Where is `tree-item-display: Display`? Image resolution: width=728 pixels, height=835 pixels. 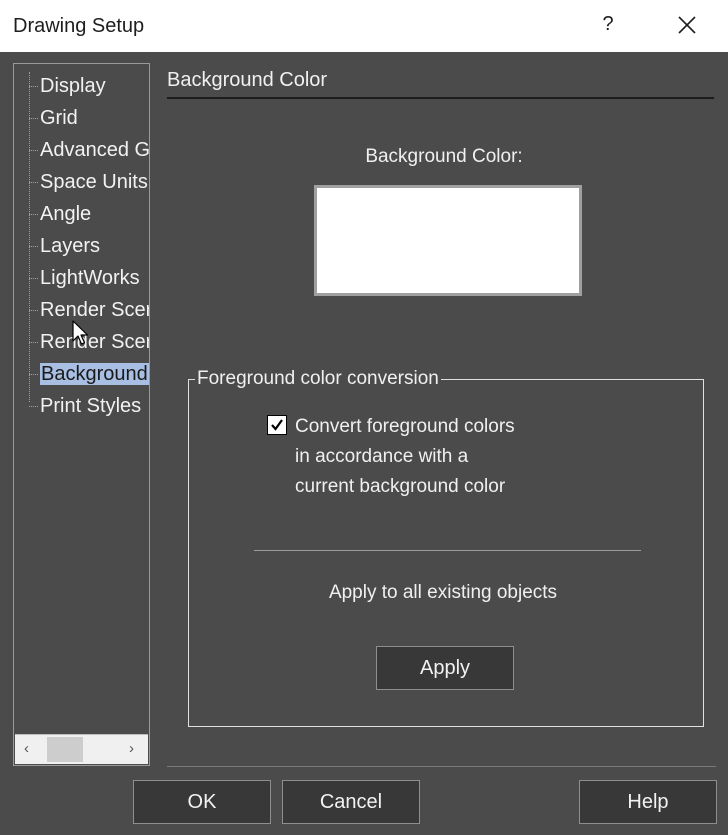 tree-item-display: Display is located at coordinates (67, 86).